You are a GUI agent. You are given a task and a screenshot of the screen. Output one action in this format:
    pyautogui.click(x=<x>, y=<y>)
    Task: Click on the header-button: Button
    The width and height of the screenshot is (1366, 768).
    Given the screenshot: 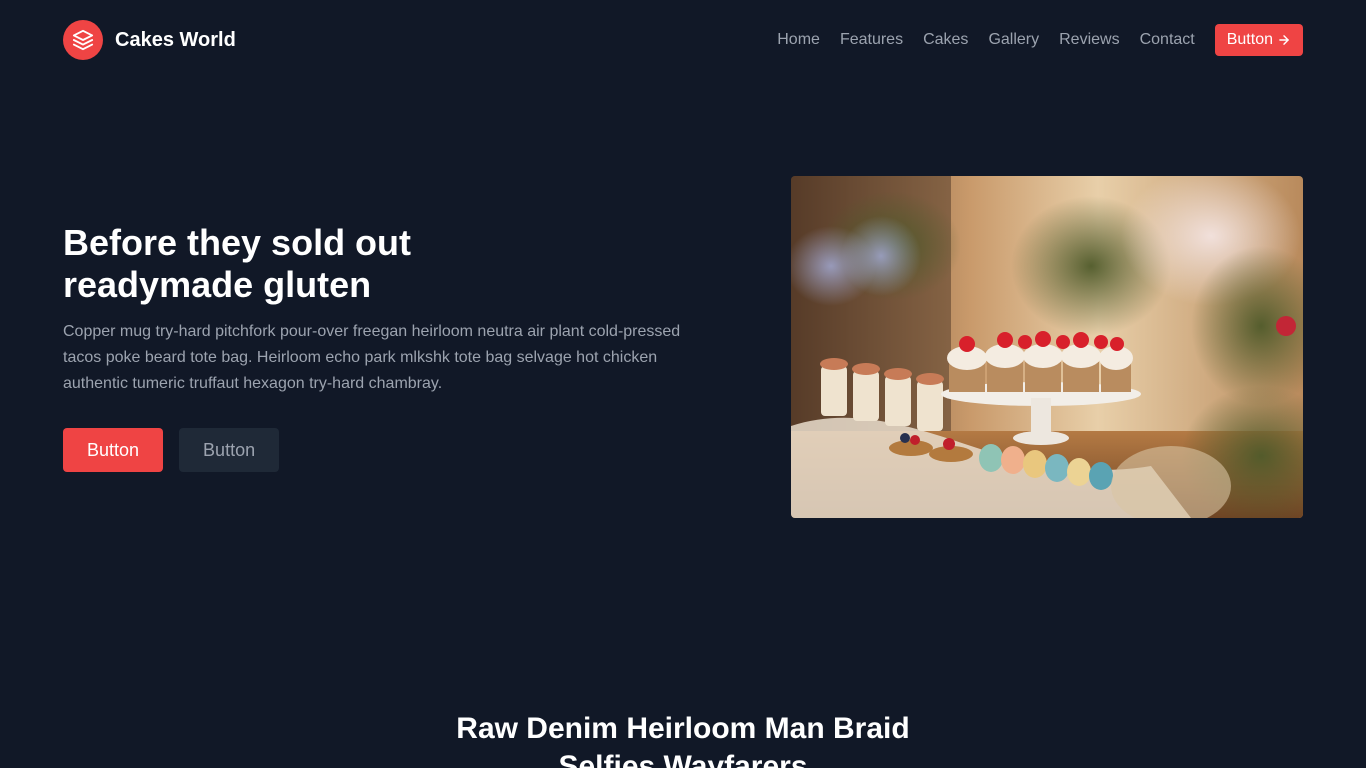 What is the action you would take?
    pyautogui.click(x=1258, y=40)
    